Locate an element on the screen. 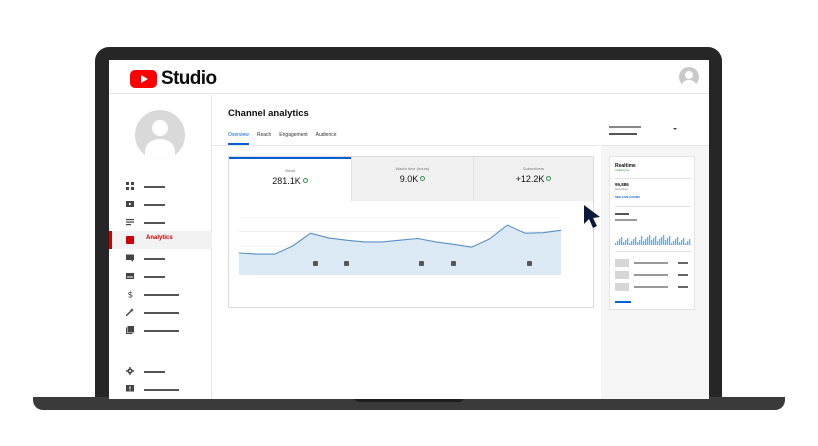  channel-avatar is located at coordinates (160, 135).